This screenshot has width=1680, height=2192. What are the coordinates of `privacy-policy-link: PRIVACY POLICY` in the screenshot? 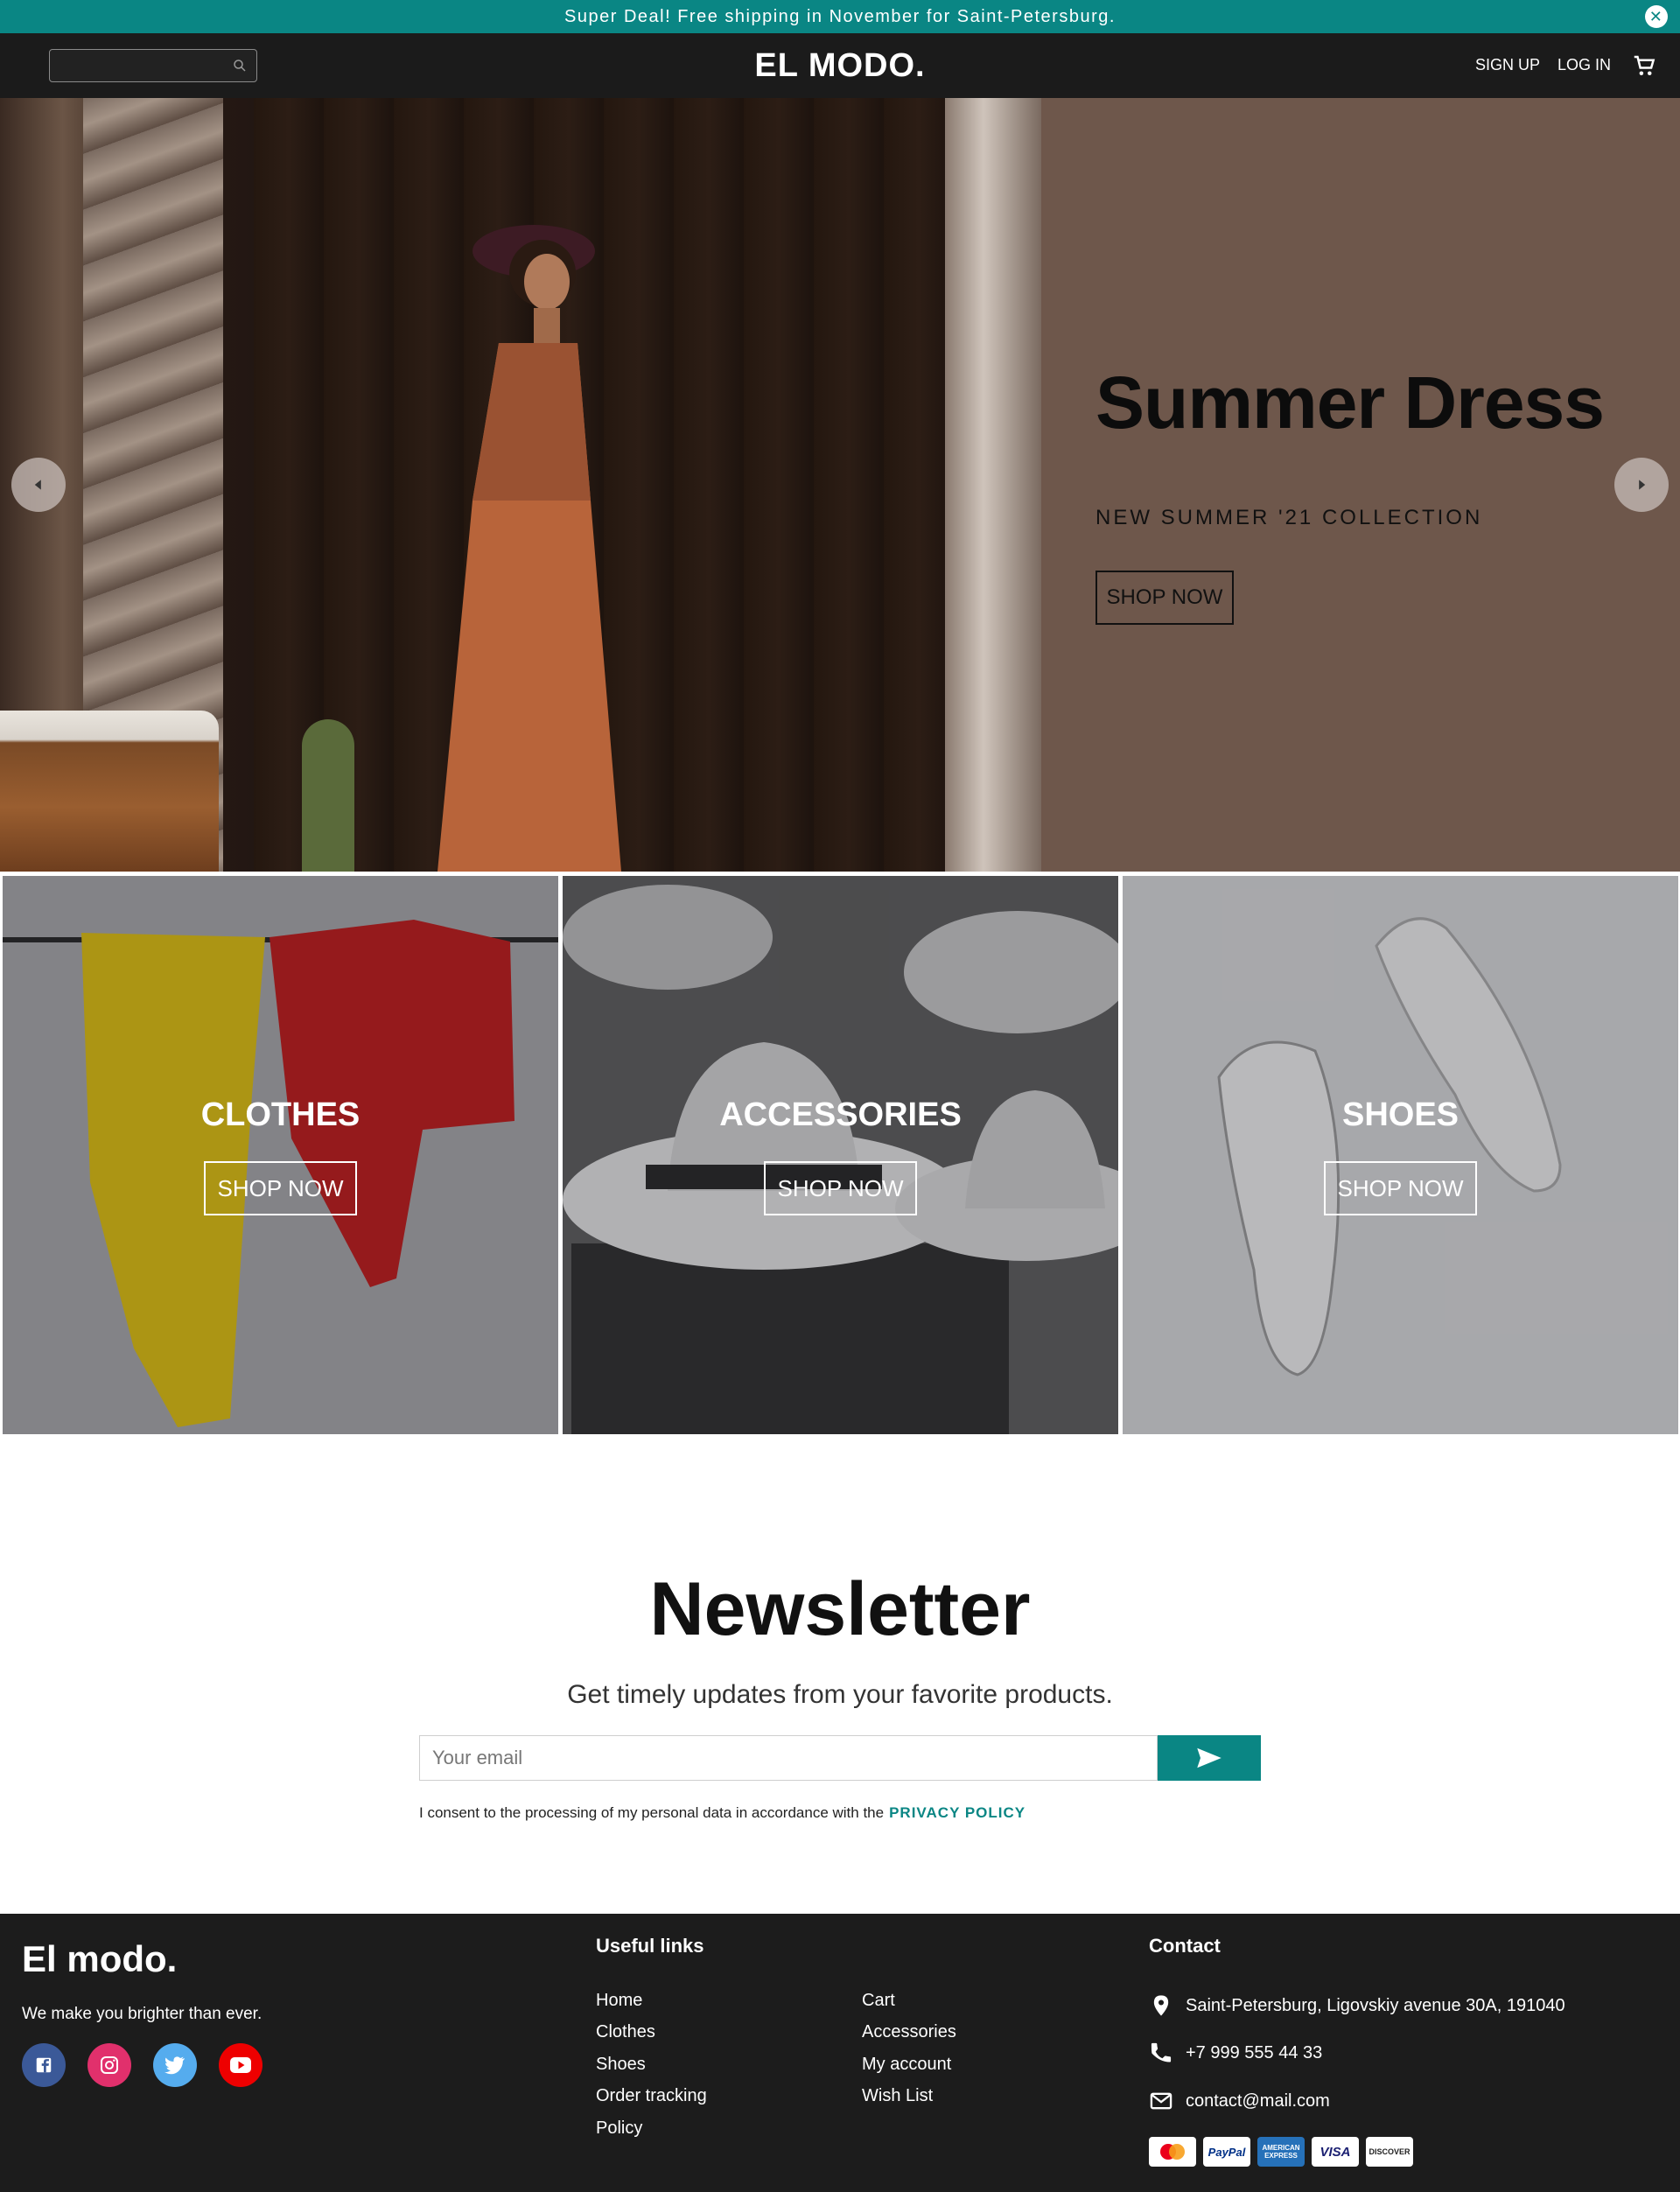 It's located at (957, 1812).